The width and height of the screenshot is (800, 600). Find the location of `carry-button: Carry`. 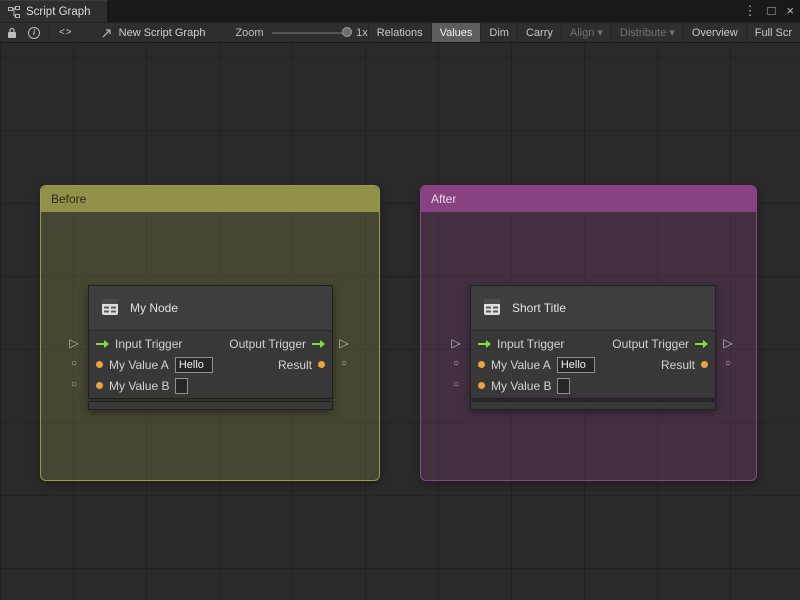

carry-button: Carry is located at coordinates (538, 32).